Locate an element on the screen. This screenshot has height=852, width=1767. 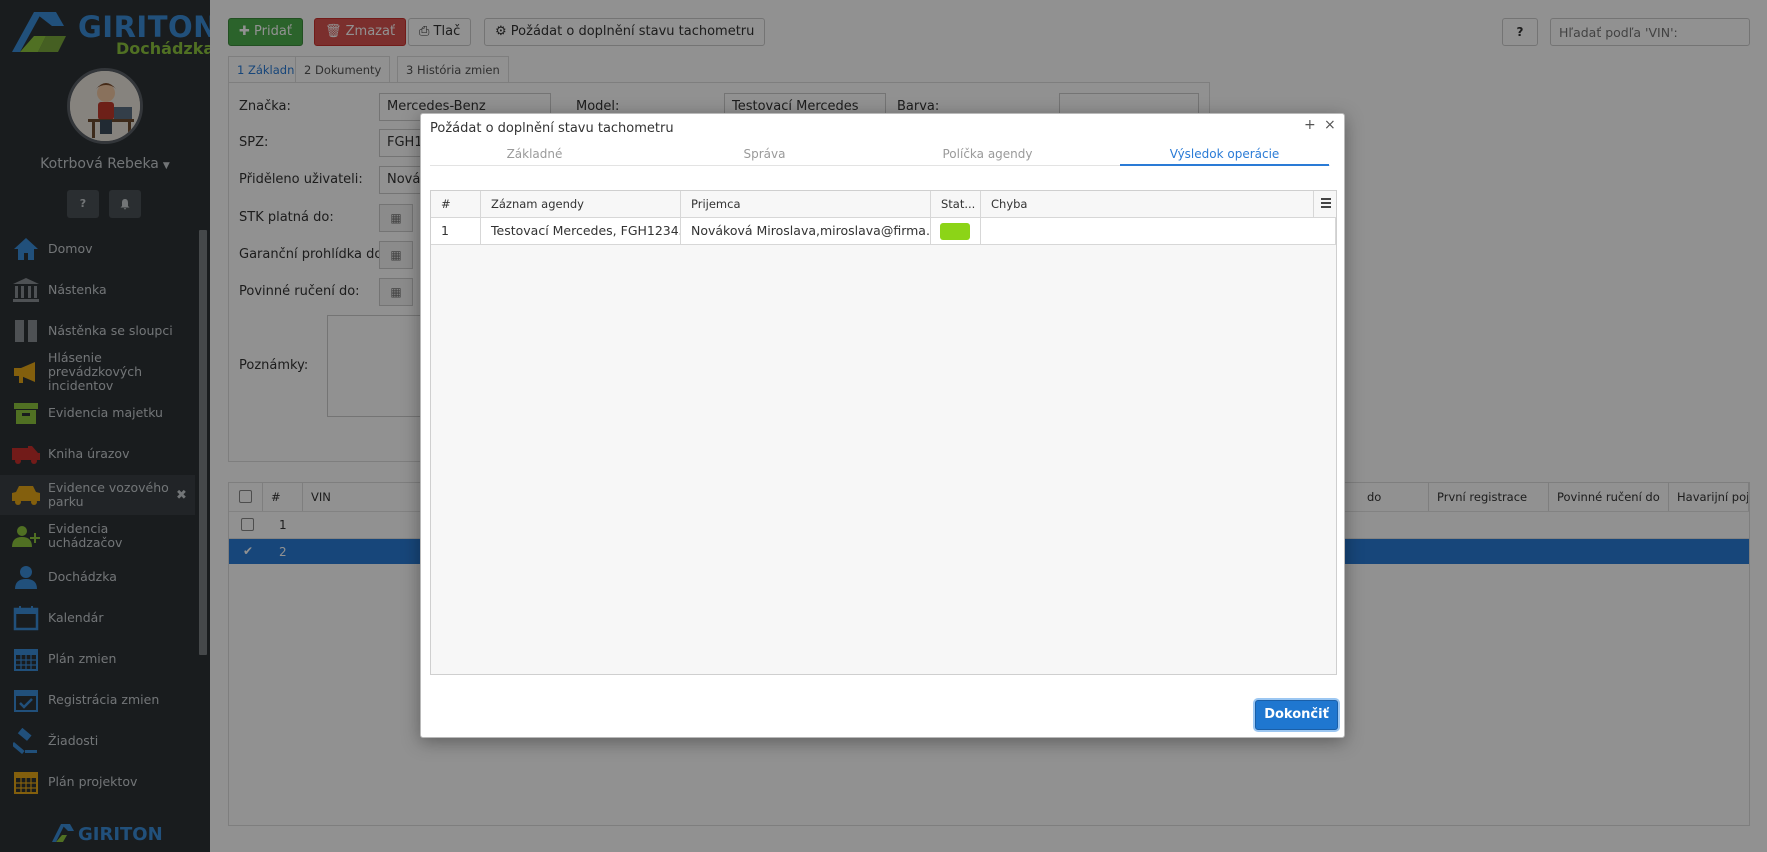
column-header: Prijemca is located at coordinates (806, 204).